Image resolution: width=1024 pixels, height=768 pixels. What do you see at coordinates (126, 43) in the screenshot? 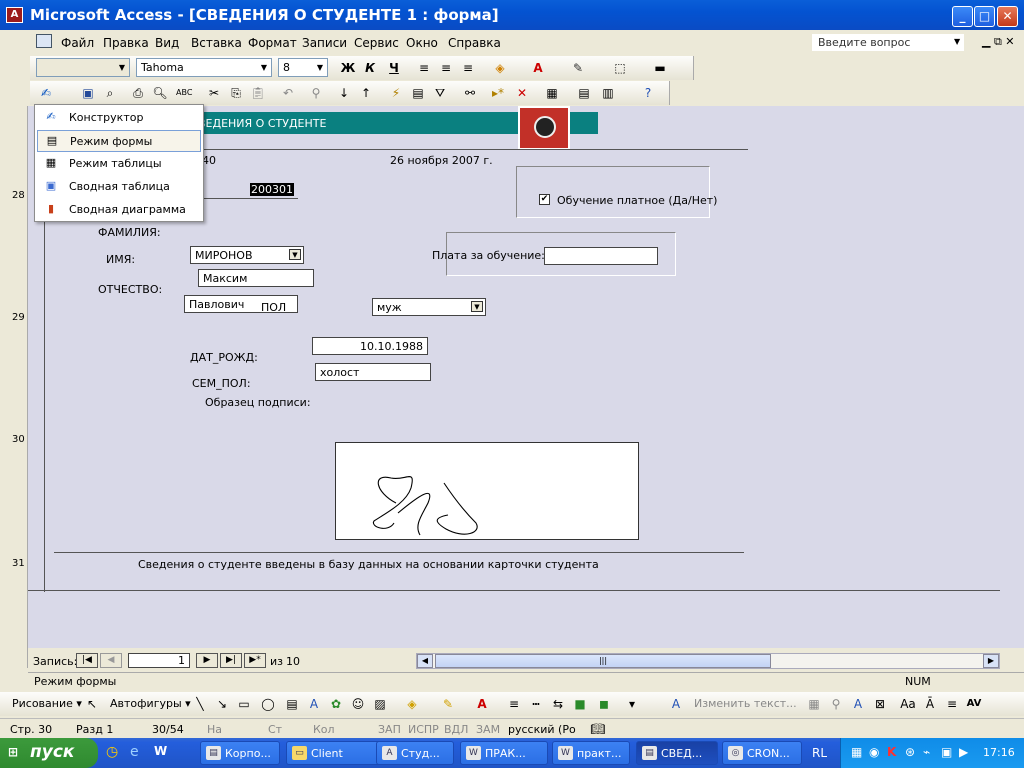
I see `menu-edit: Правка` at bounding box center [126, 43].